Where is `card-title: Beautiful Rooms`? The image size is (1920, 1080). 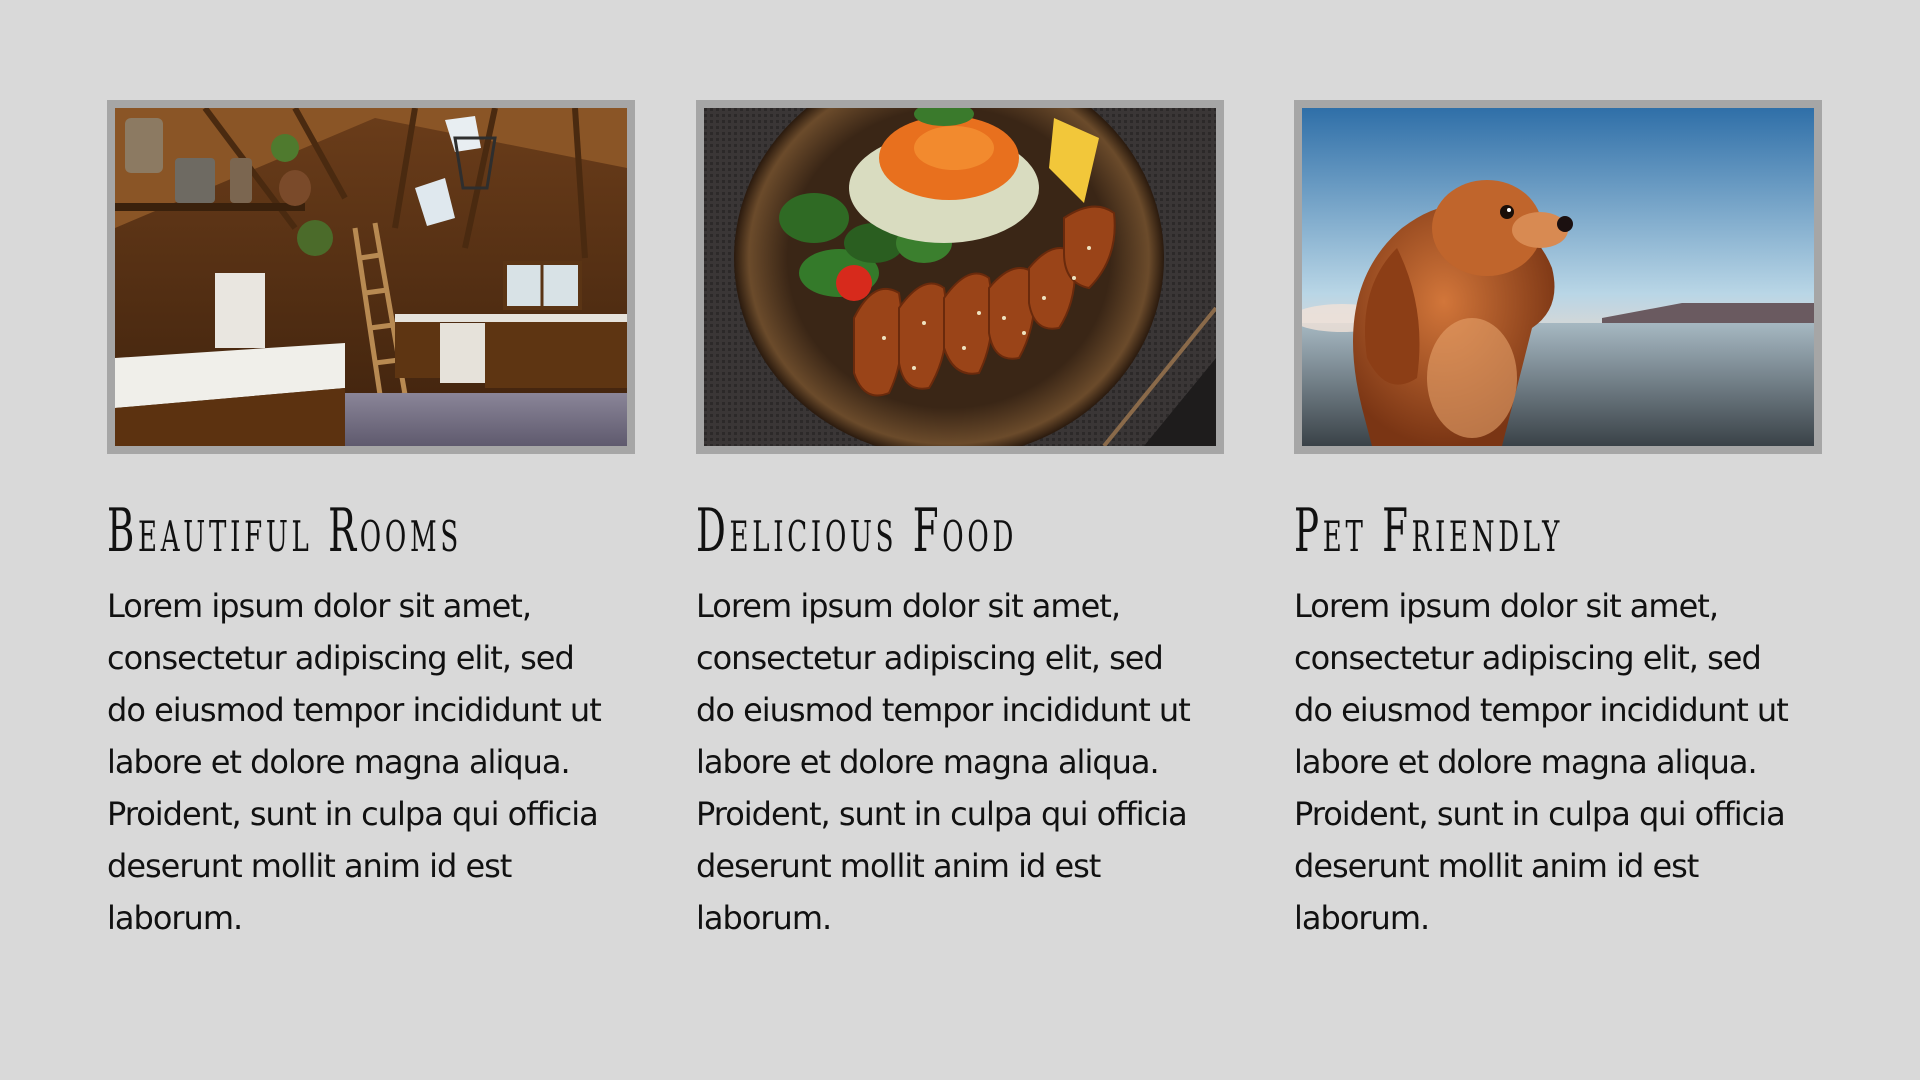
card-title: Beautiful Rooms is located at coordinates (284, 531).